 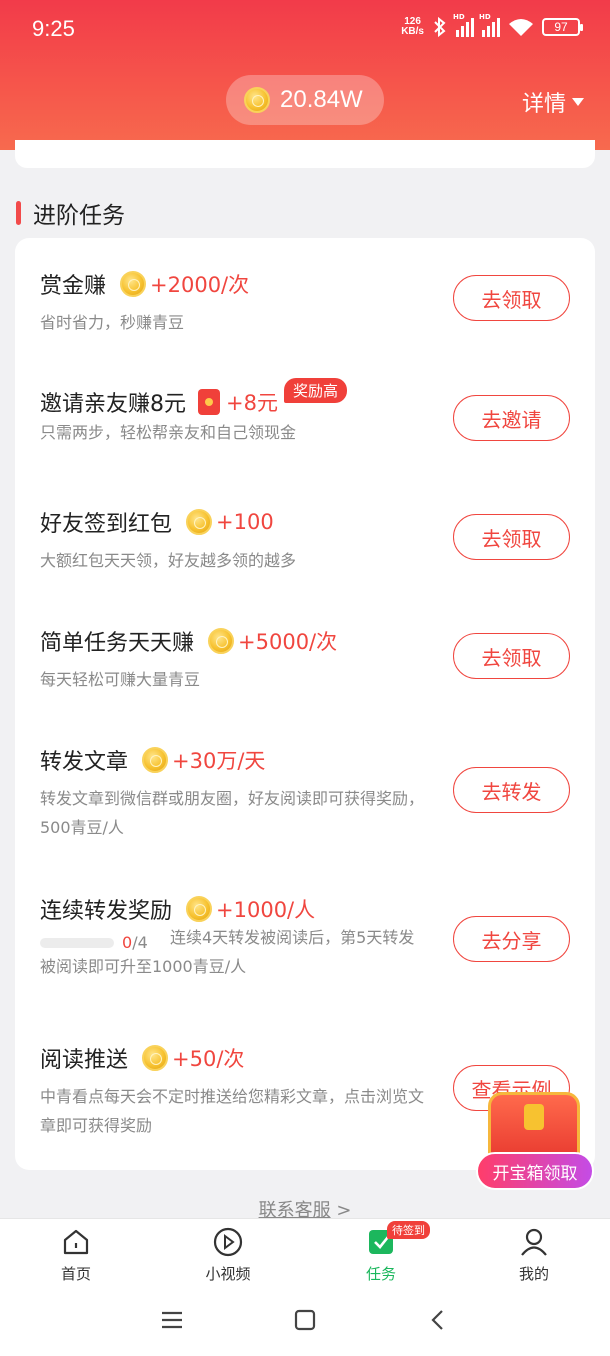 I want to click on section-title: 进阶任务, so click(x=70, y=213).